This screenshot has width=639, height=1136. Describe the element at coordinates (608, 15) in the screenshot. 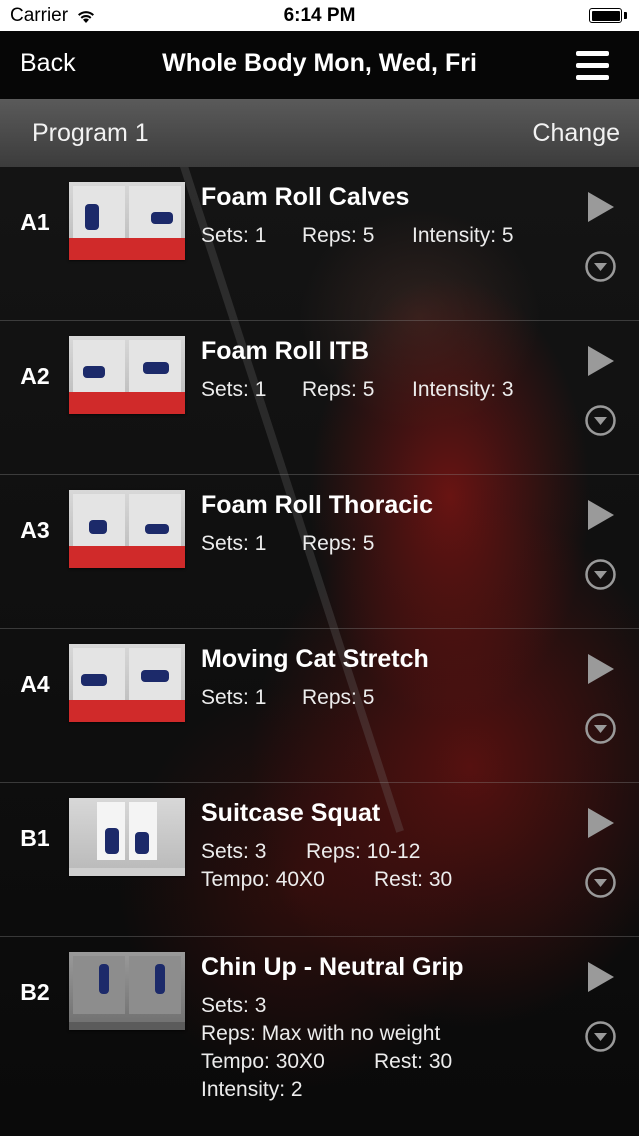

I see `battery-icon` at that location.